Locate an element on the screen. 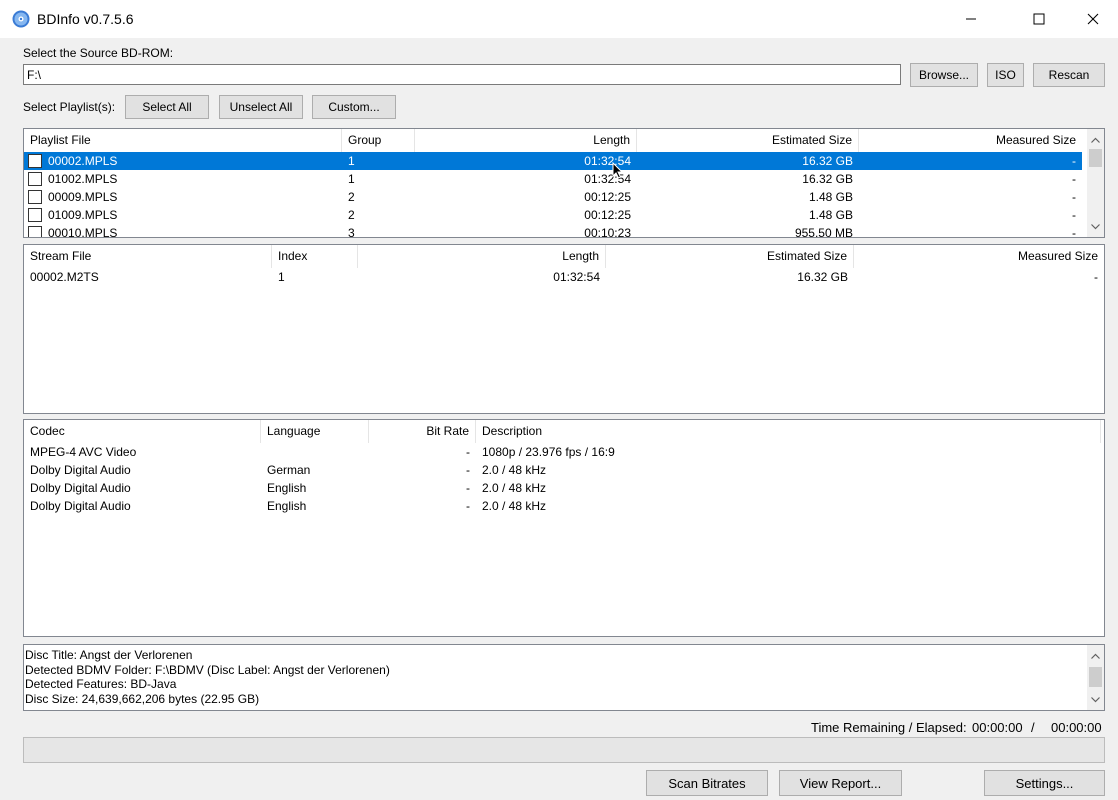 The width and height of the screenshot is (1118, 800). playlist-row: 00010.MPLS 3 00:10:23 955.50 MB - is located at coordinates (553, 231).